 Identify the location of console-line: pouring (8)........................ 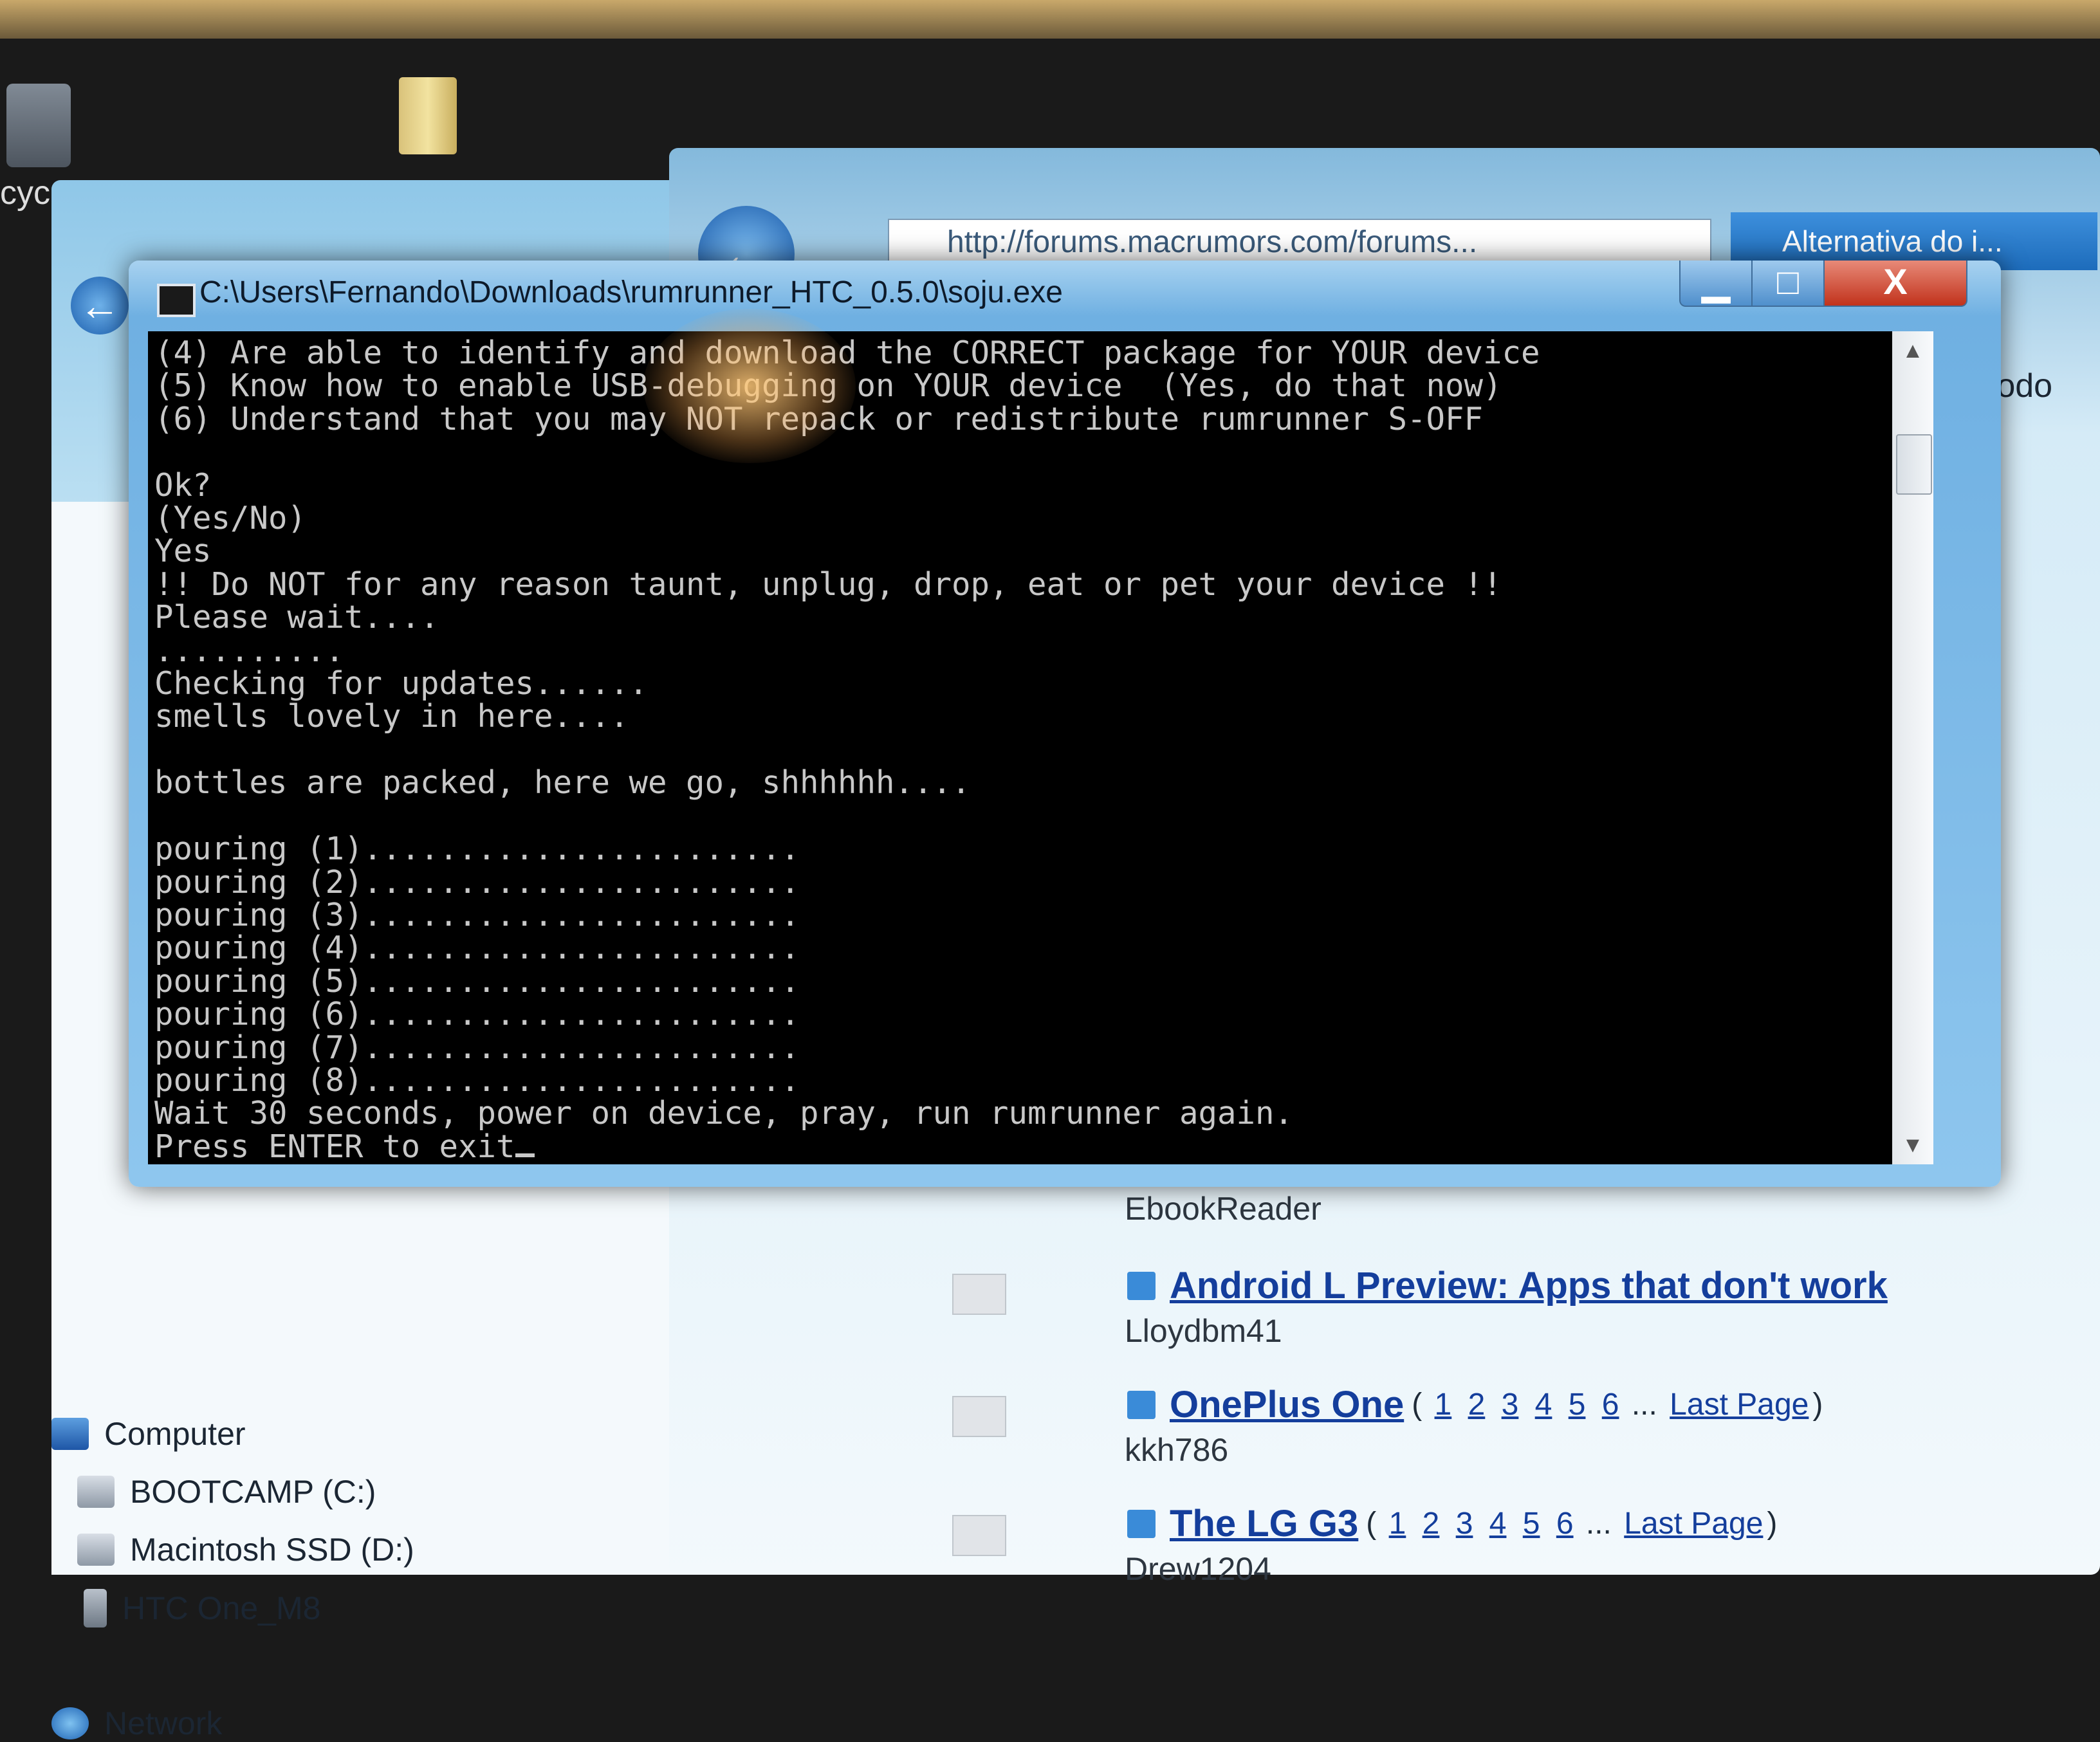
(477, 1080).